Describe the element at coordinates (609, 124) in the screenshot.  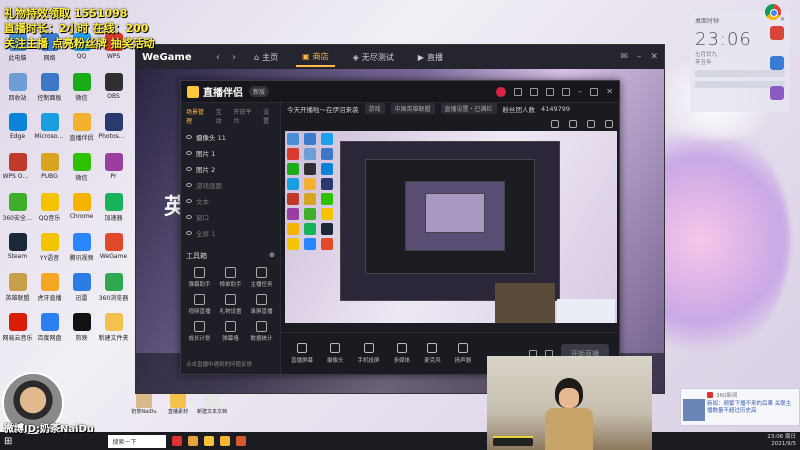
I see `bell-icon` at that location.